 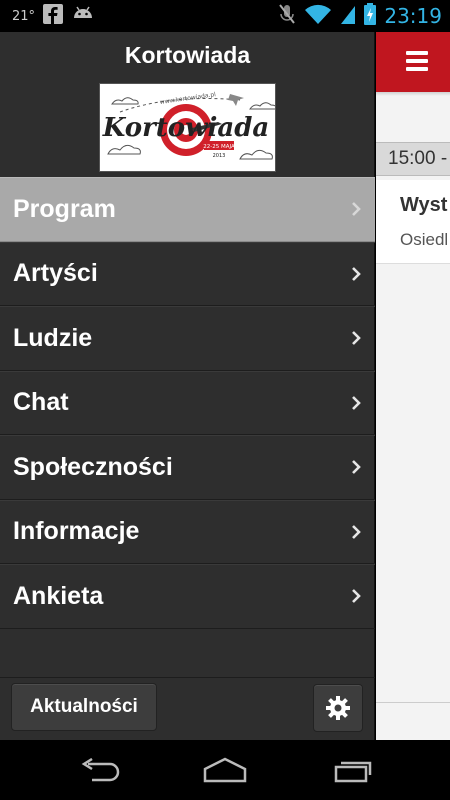 I want to click on logo-url: www.kortowiada.pl, so click(x=187, y=98).